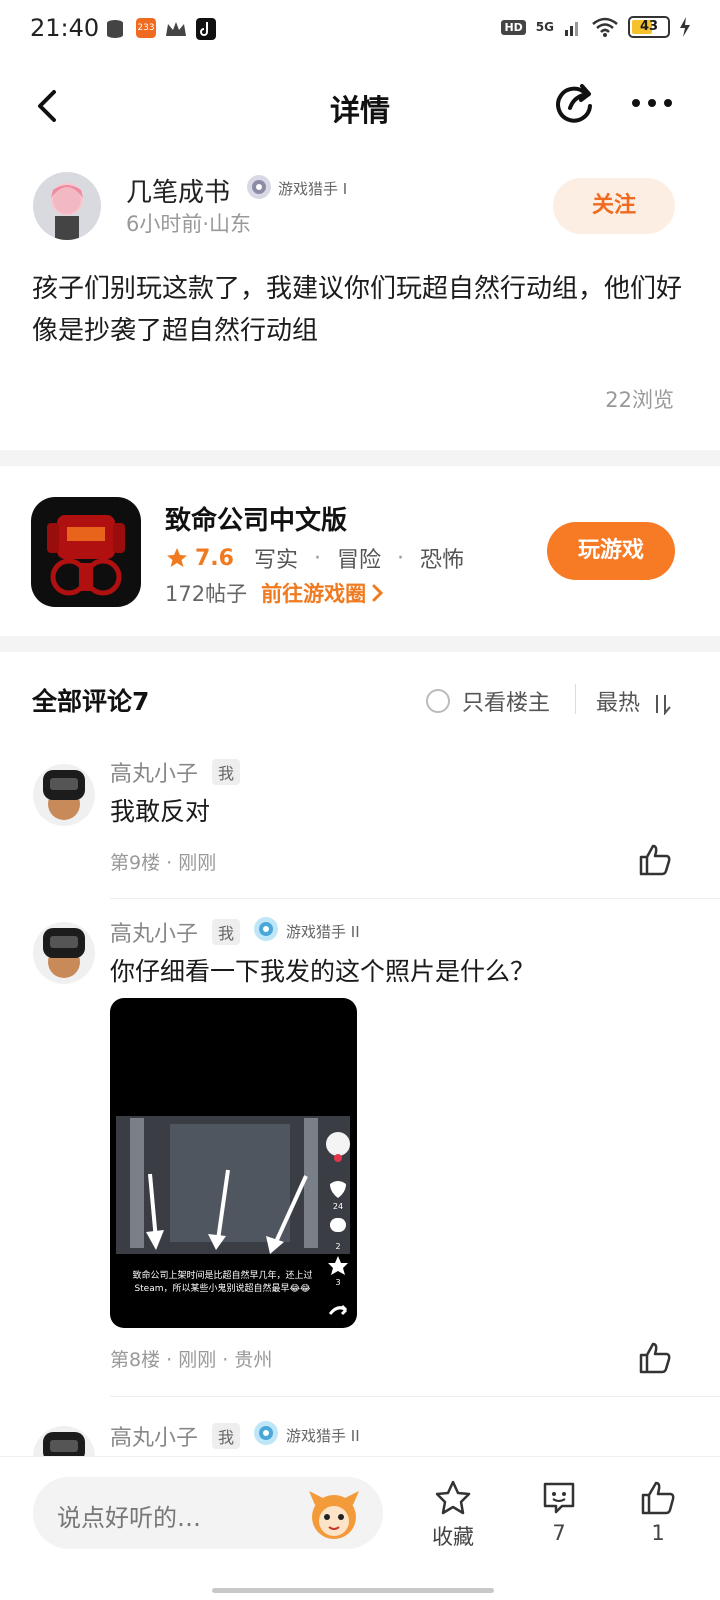 Image resolution: width=720 pixels, height=1600 pixels. I want to click on goto-circle-link: 前往游戏圈, so click(313, 593).